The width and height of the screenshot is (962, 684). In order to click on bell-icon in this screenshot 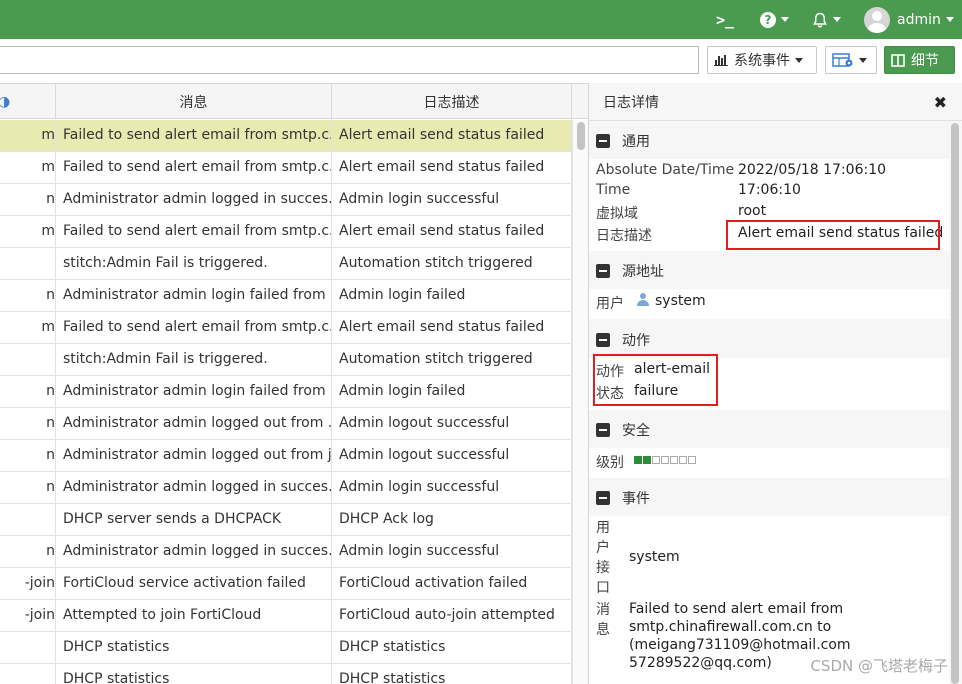, I will do `click(820, 19)`.